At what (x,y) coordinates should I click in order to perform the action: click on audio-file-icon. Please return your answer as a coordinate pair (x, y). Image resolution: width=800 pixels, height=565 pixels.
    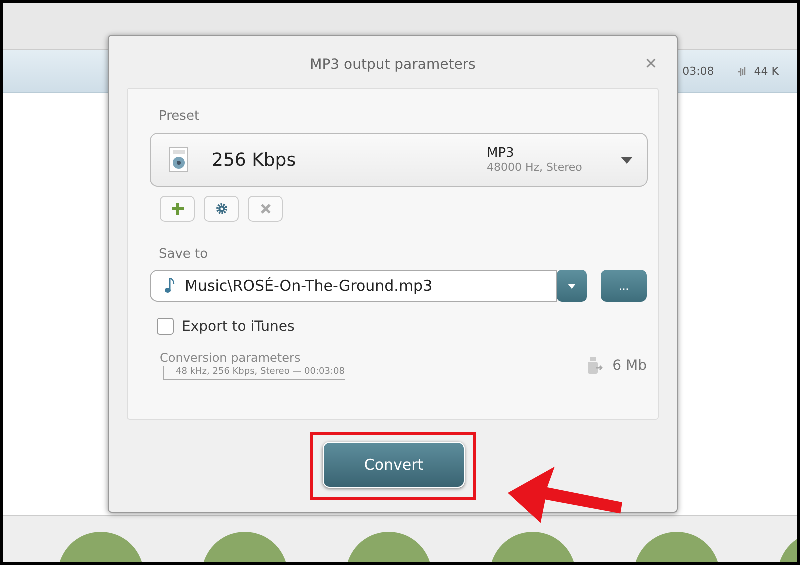
    Looking at the image, I should click on (179, 160).